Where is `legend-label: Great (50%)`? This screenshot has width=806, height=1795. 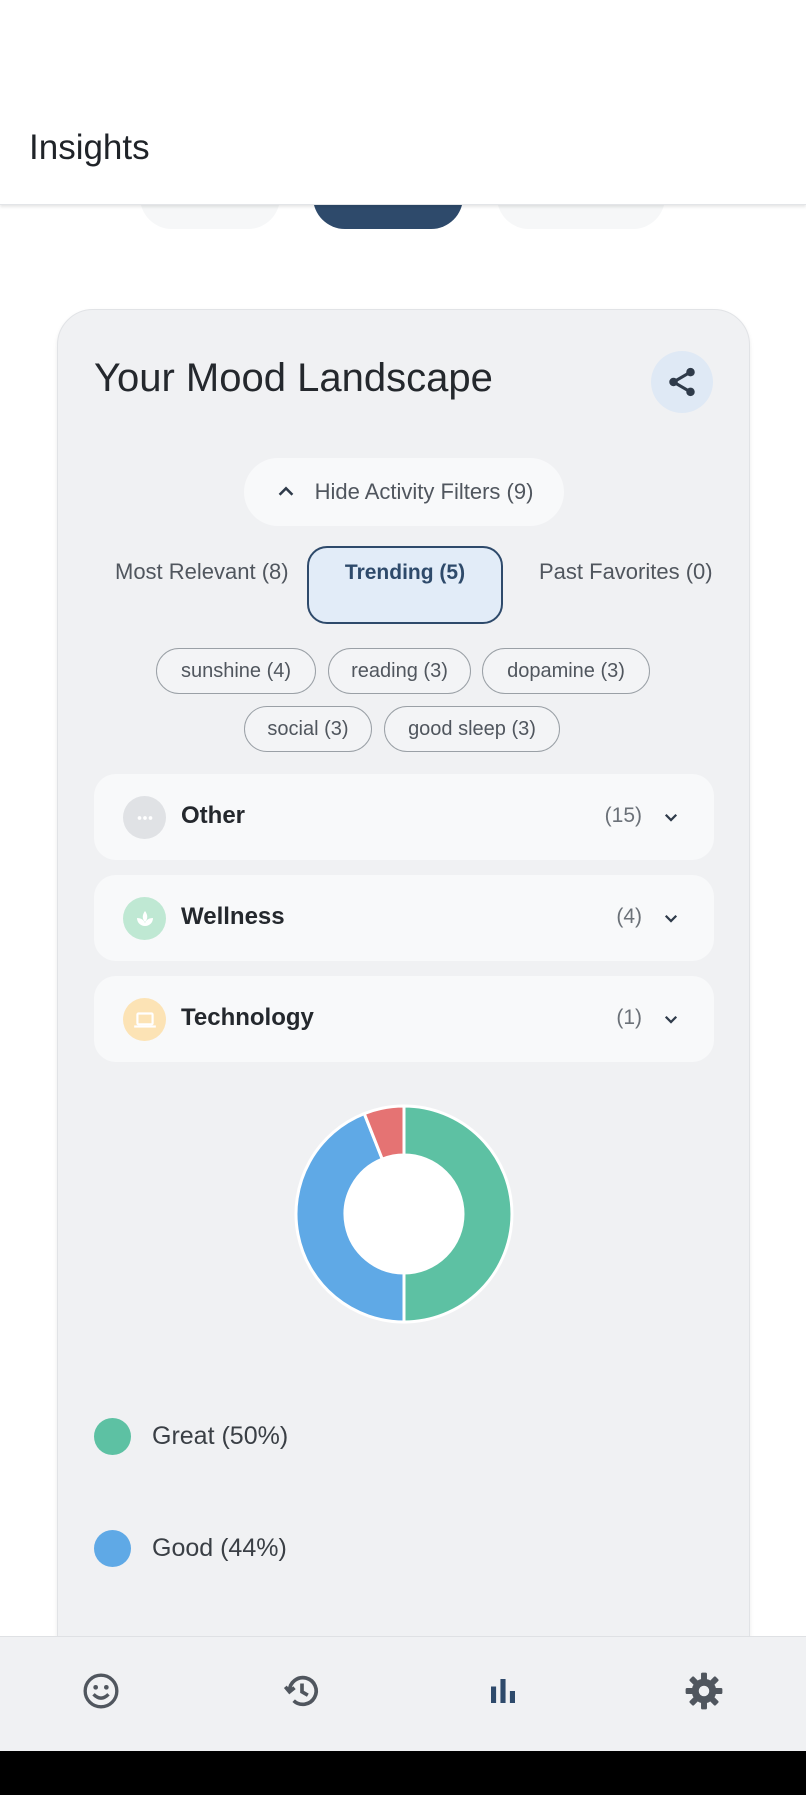 legend-label: Great (50%) is located at coordinates (220, 1435).